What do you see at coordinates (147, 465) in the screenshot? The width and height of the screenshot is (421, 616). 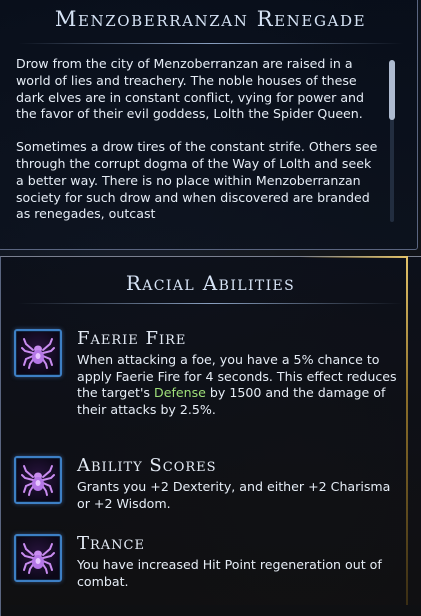 I see `ability-name: Ability Scores` at bounding box center [147, 465].